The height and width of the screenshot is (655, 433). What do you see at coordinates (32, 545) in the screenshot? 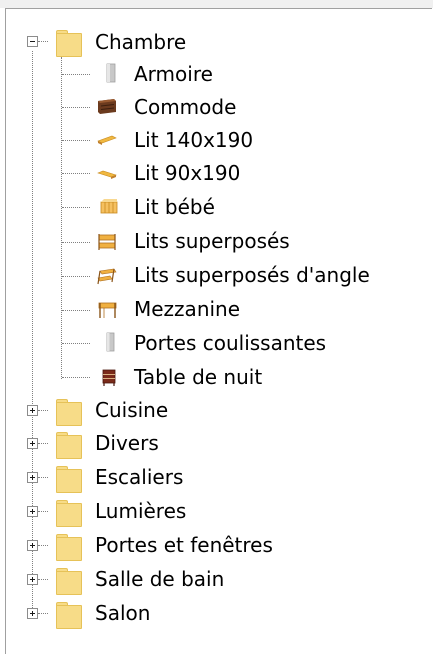
I see `expand-toggle-portes-et-fenetres` at bounding box center [32, 545].